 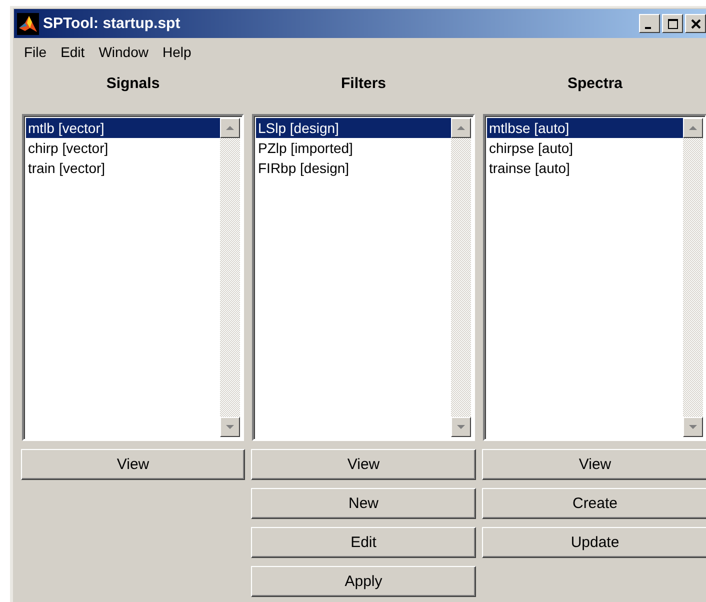 What do you see at coordinates (123, 148) in the screenshot?
I see `list-item: chirp [vector]` at bounding box center [123, 148].